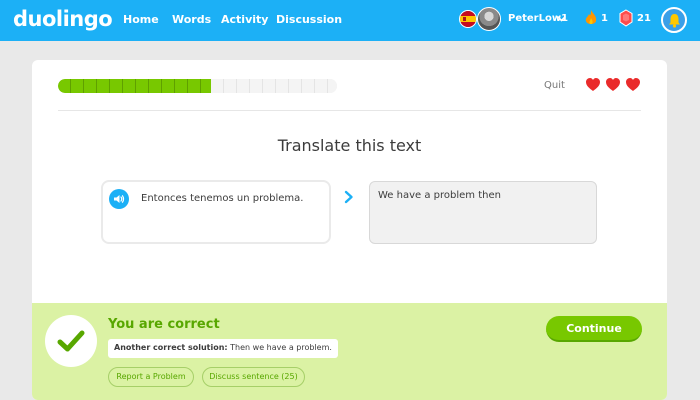  What do you see at coordinates (309, 19) in the screenshot?
I see `nav-link-discussion: Discussion` at bounding box center [309, 19].